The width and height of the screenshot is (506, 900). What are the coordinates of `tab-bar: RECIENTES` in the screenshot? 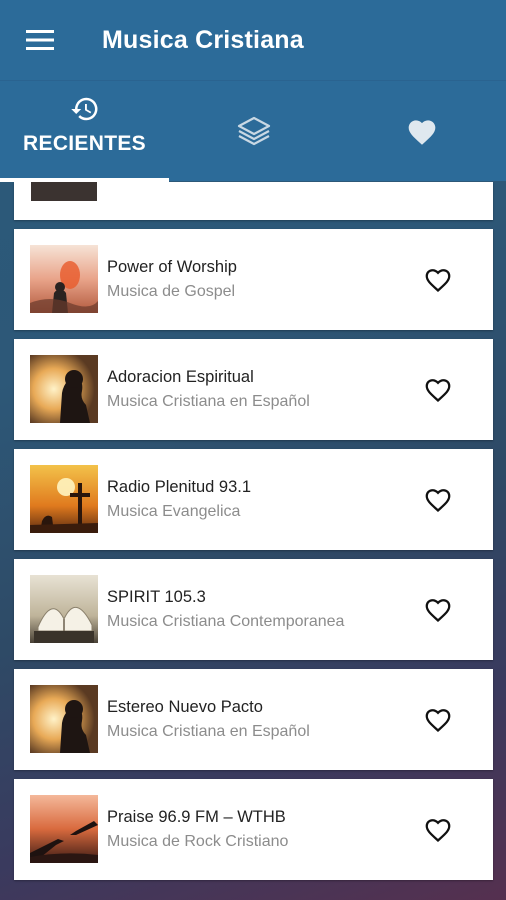 It's located at (253, 131).